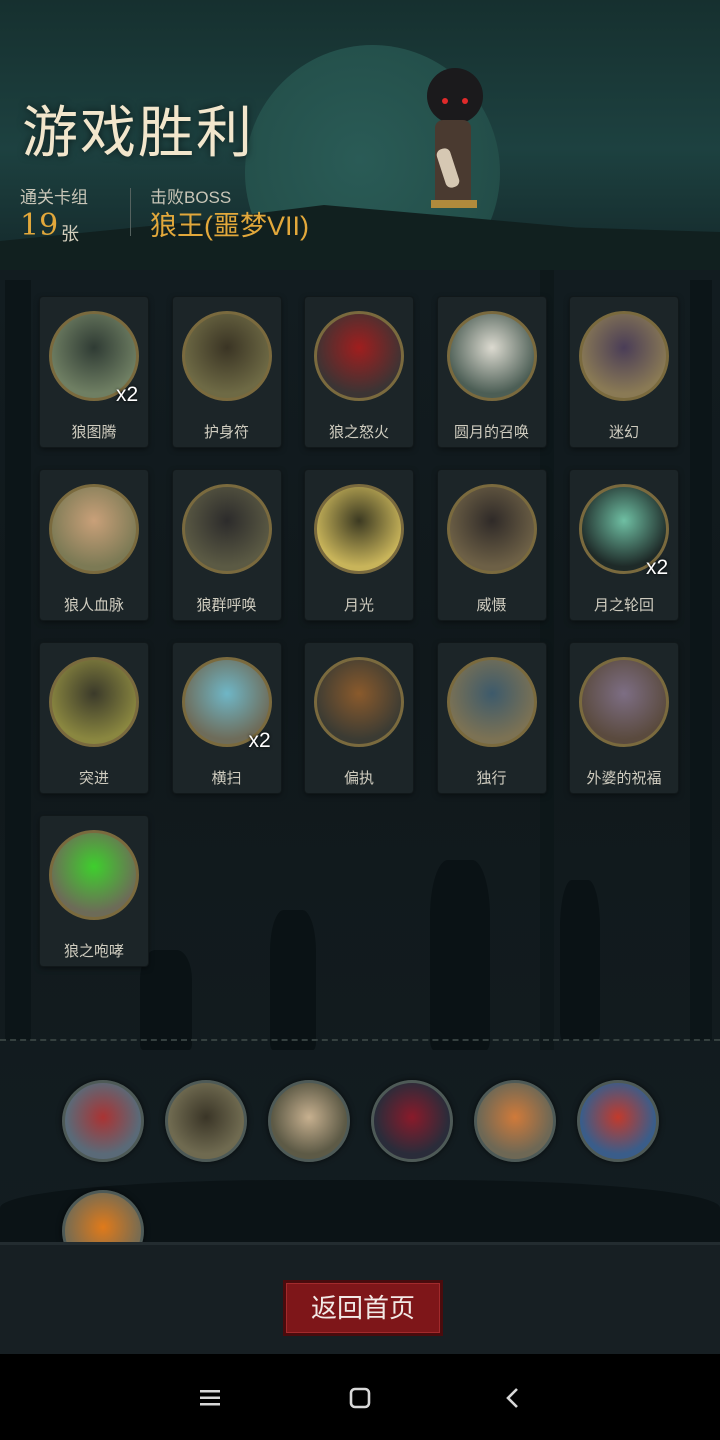 The image size is (720, 1440). Describe the element at coordinates (210, 1398) in the screenshot. I see `recent-apps-icon` at that location.